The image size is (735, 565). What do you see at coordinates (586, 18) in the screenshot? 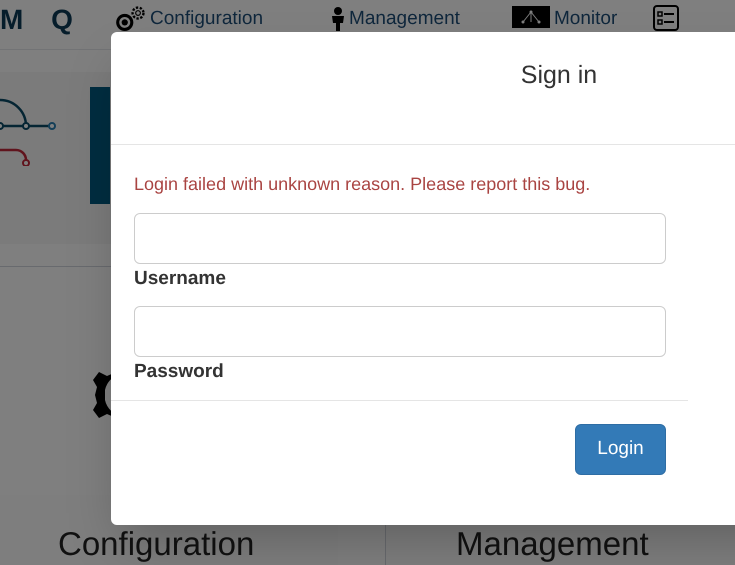
I see `nav-link: Monitor` at bounding box center [586, 18].